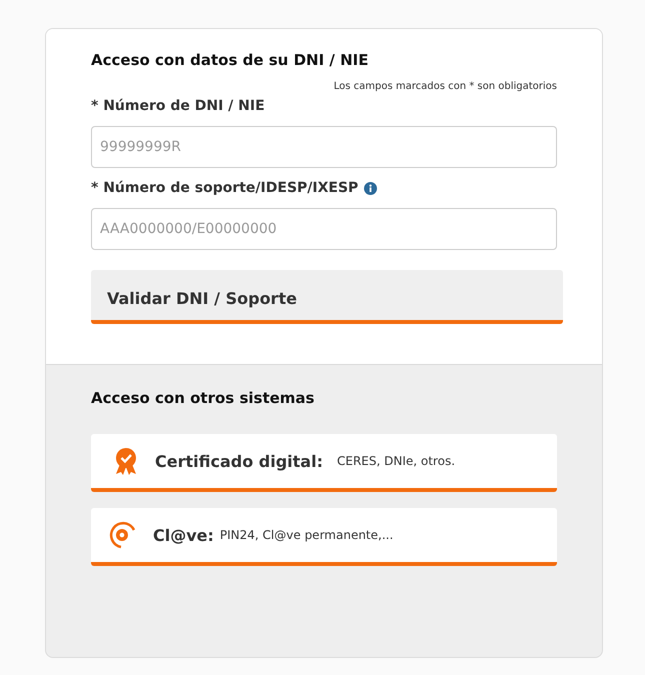  What do you see at coordinates (327, 297) in the screenshot?
I see `validate-button: Validar DNI / Soporte` at bounding box center [327, 297].